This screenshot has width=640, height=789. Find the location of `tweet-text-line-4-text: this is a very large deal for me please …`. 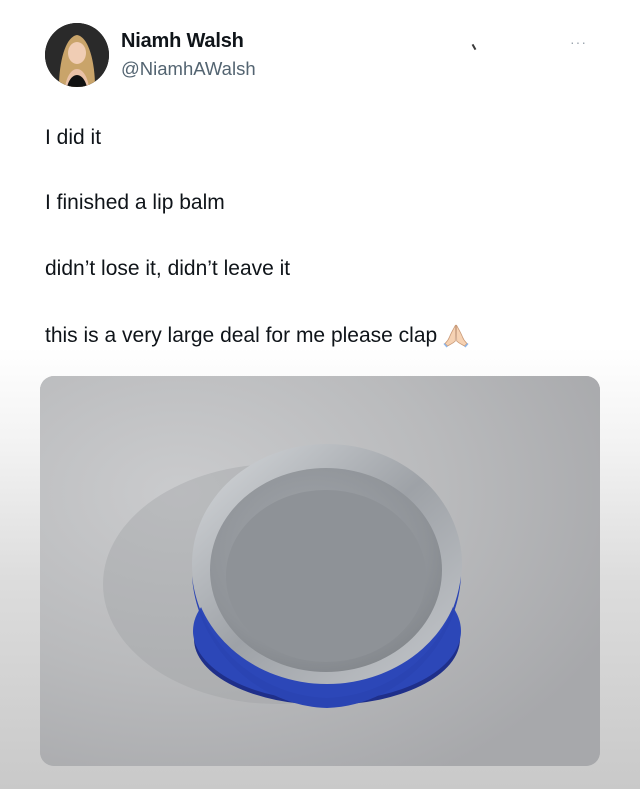

tweet-text-line-4-text: this is a very large deal for me please … is located at coordinates (241, 335).